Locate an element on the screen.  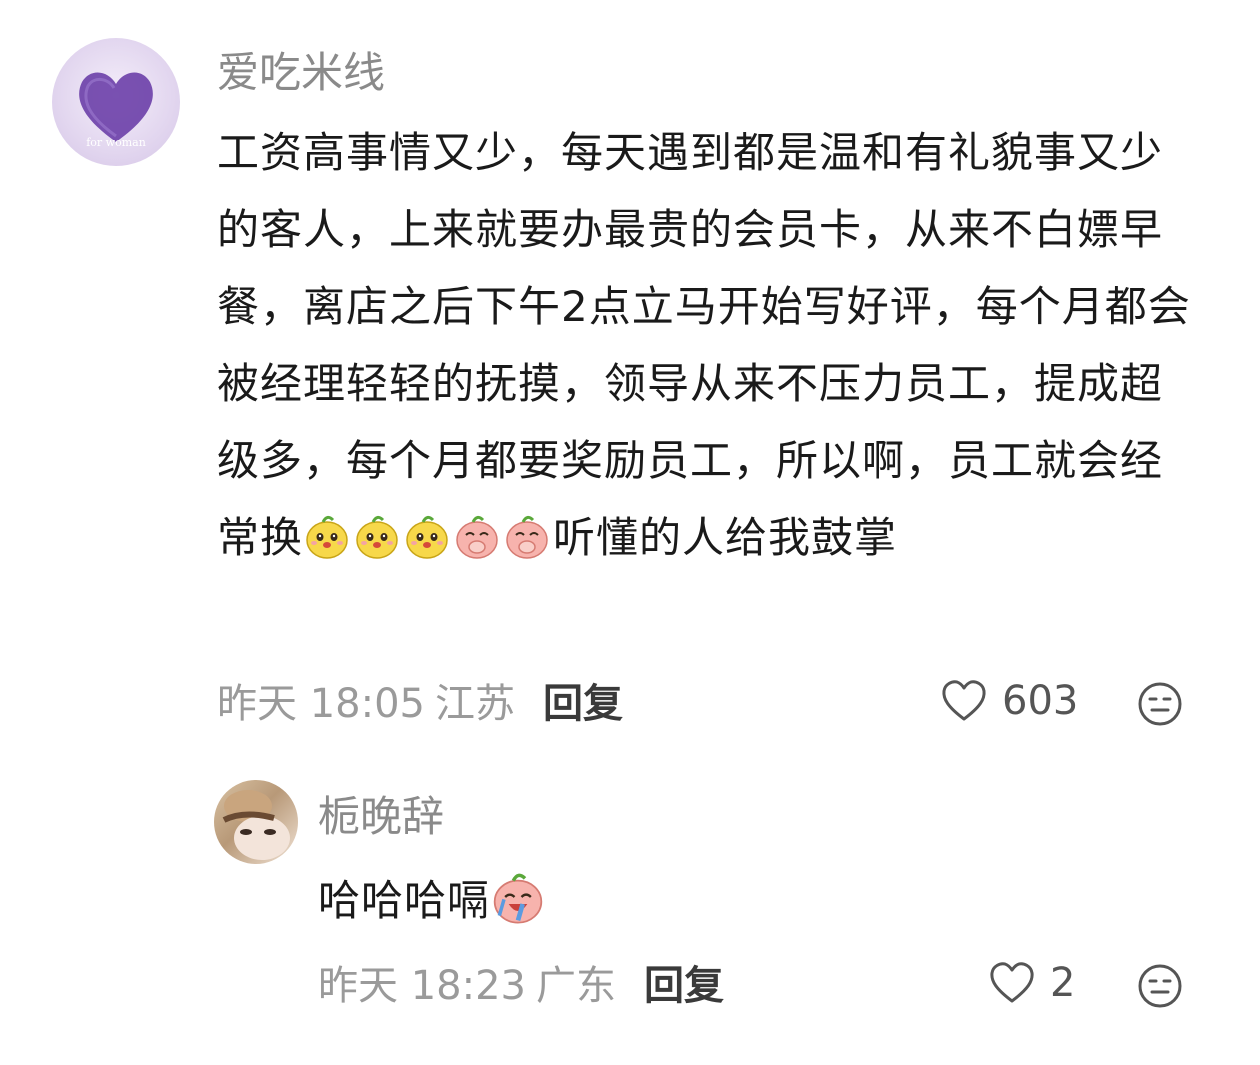
avatar: for woman is located at coordinates (116, 102).